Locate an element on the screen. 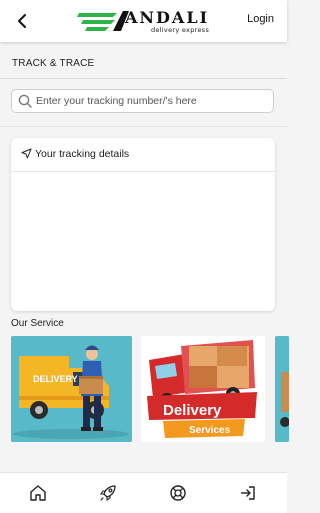  nav-support is located at coordinates (178, 493).